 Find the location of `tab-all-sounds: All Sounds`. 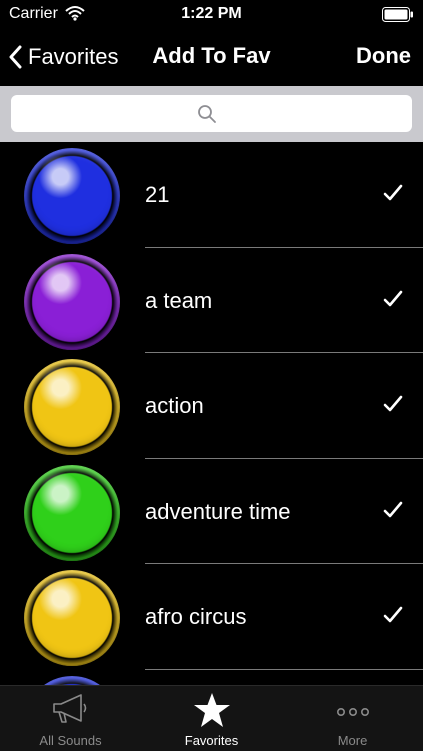

tab-all-sounds: All Sounds is located at coordinates (70, 718).